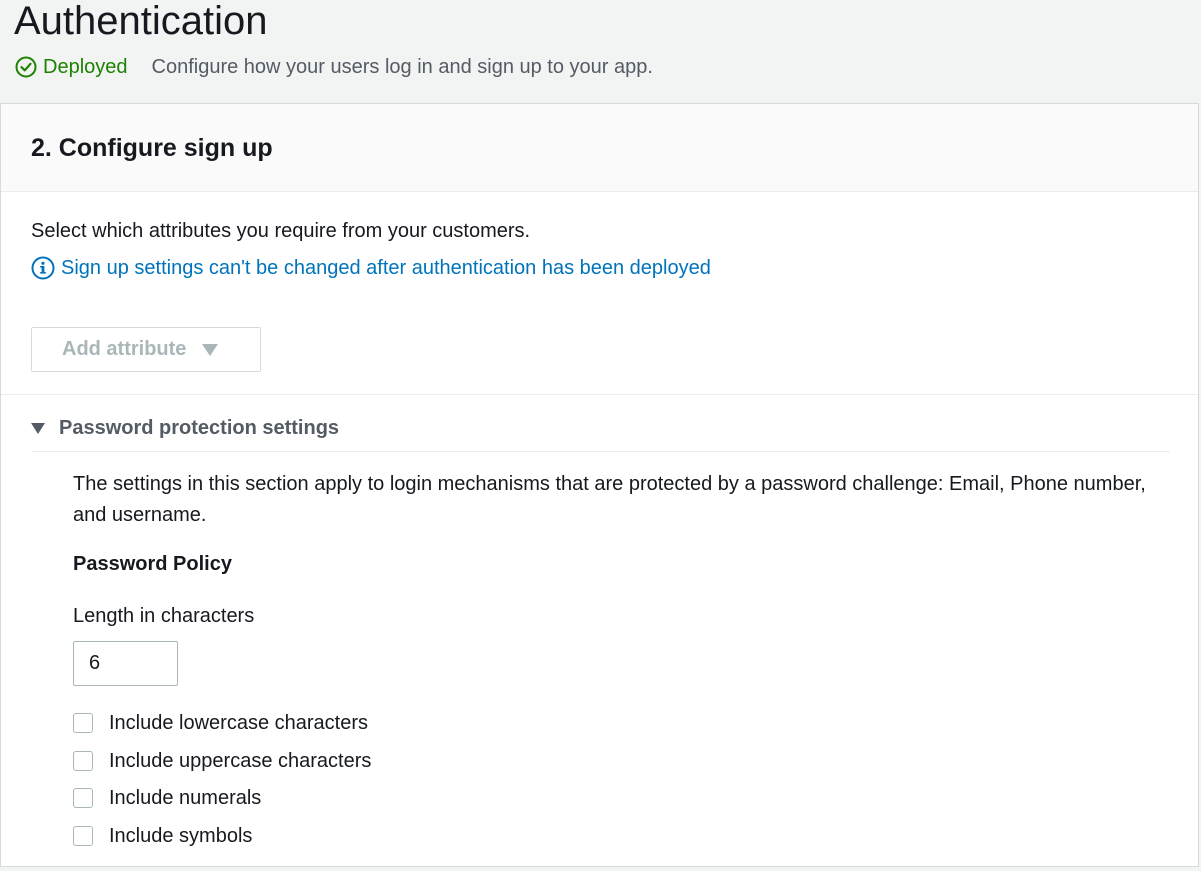  What do you see at coordinates (164, 616) in the screenshot?
I see `length-label: Length in characters` at bounding box center [164, 616].